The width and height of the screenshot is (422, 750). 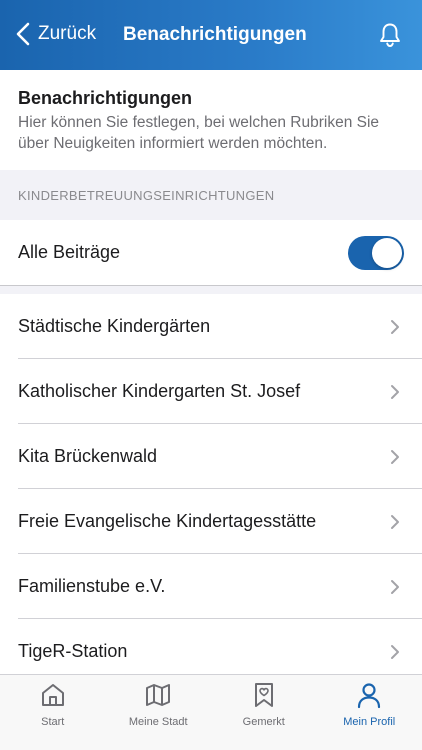 I want to click on tab-label: Start, so click(x=53, y=722).